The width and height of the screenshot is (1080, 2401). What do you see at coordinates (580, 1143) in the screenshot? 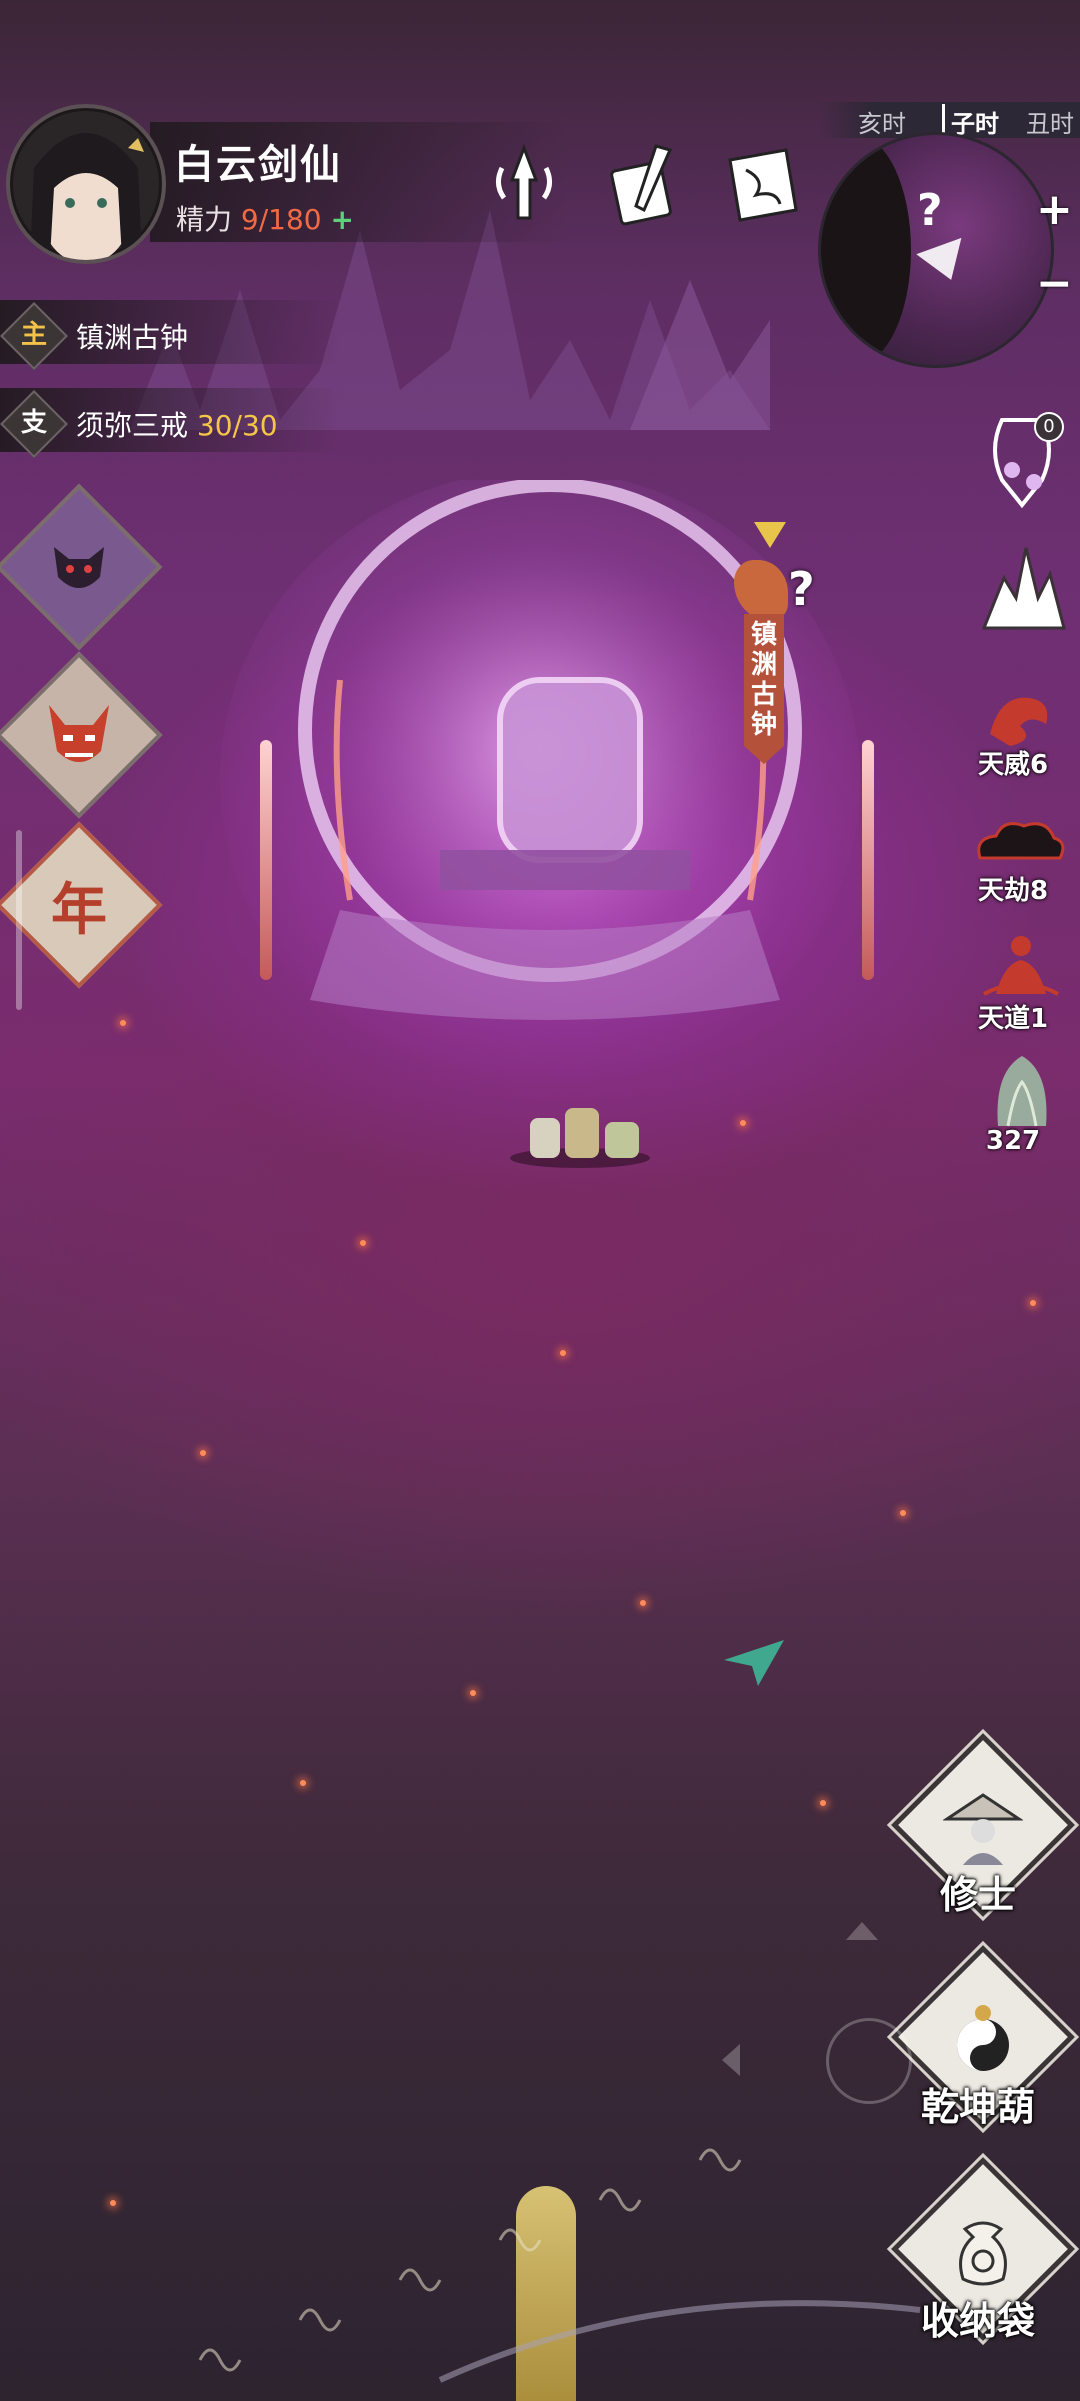
I see `player-party-sprite` at bounding box center [580, 1143].